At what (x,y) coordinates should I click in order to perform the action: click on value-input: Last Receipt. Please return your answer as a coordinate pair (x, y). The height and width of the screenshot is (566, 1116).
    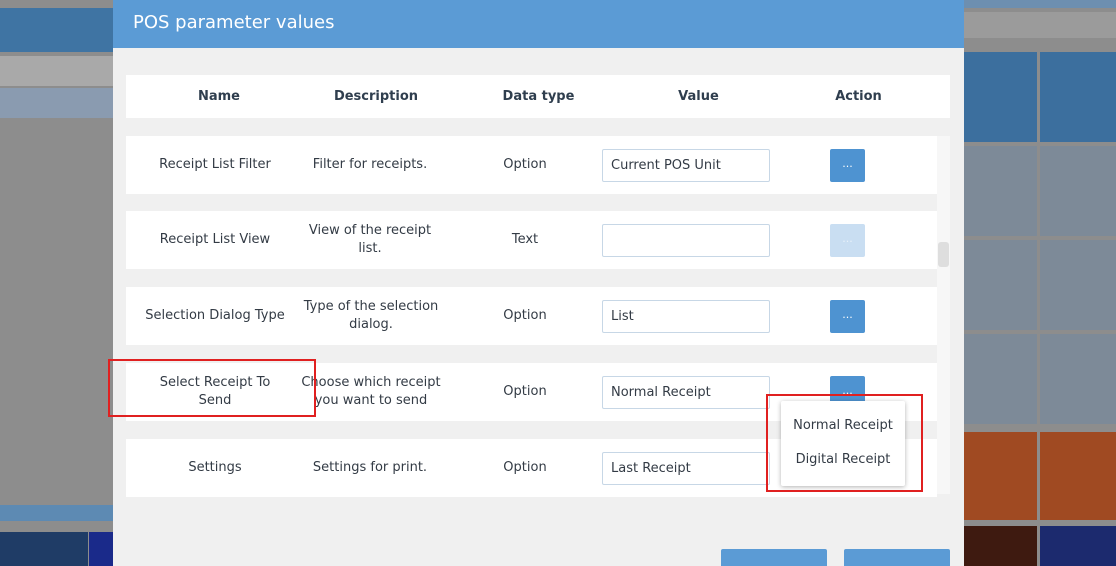
    Looking at the image, I should click on (686, 468).